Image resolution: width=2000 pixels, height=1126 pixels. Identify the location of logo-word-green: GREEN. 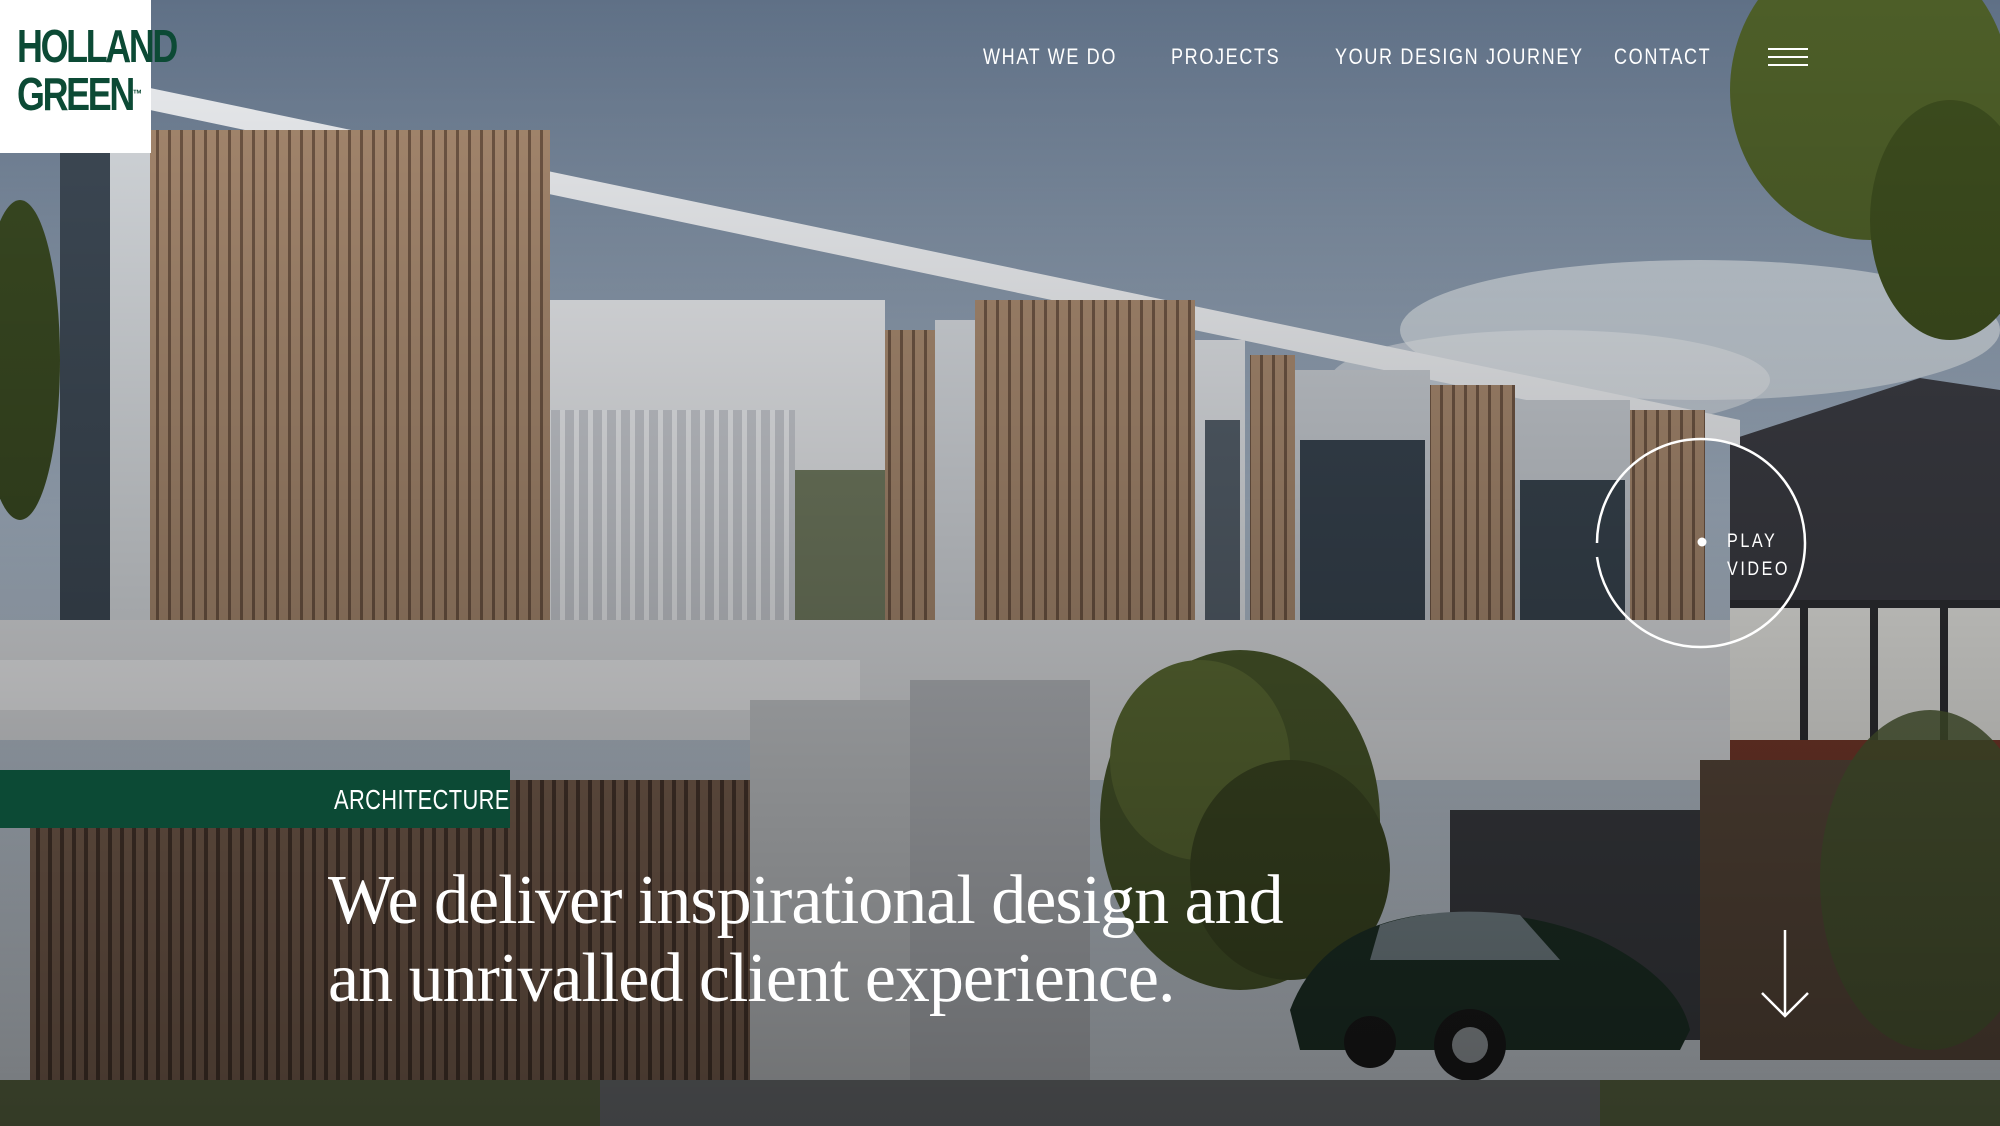
(76, 94).